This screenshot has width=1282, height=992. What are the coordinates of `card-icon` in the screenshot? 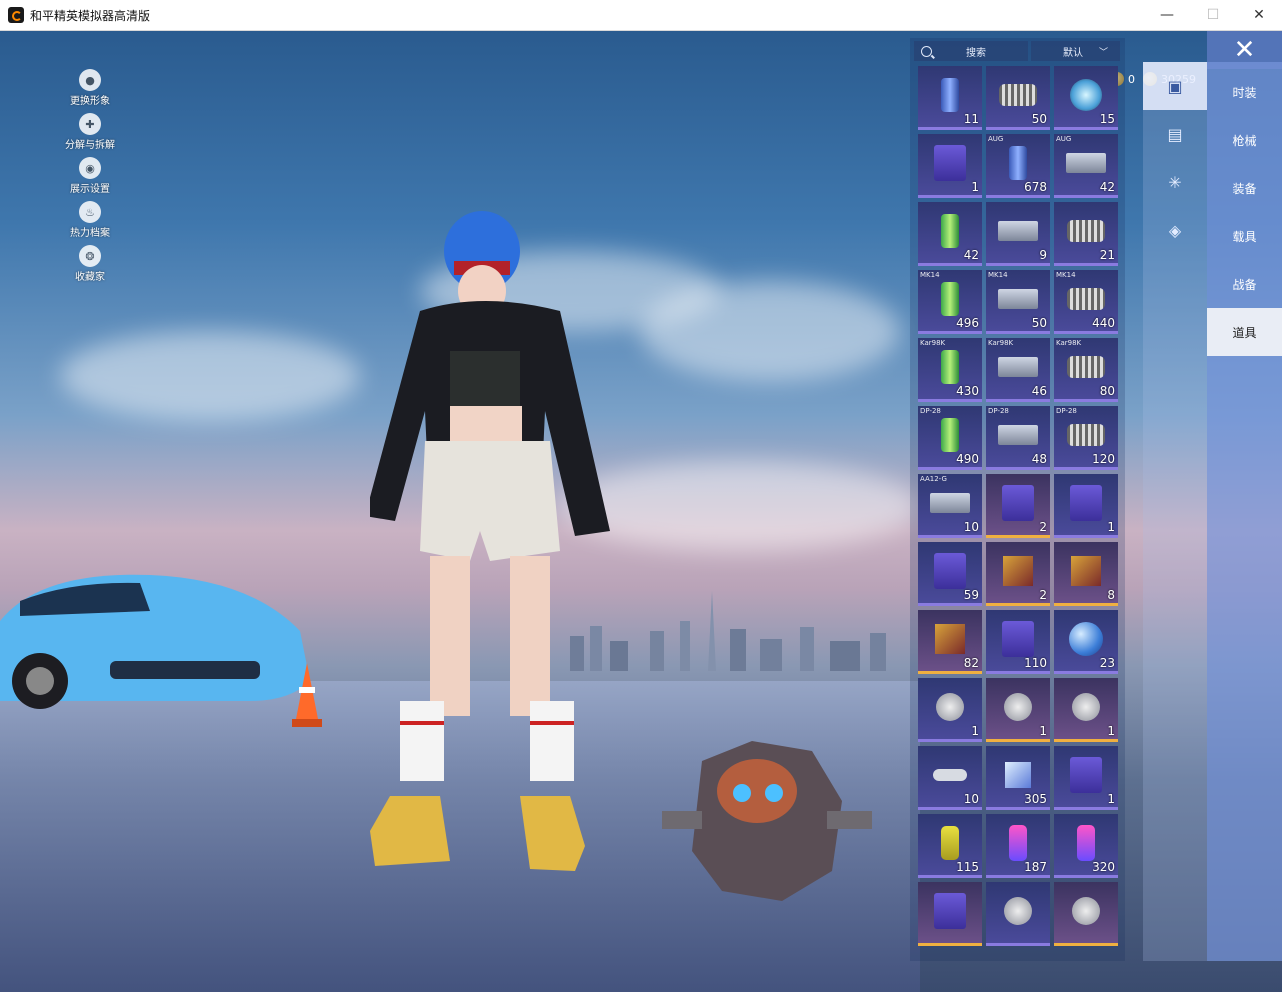 It's located at (1086, 503).